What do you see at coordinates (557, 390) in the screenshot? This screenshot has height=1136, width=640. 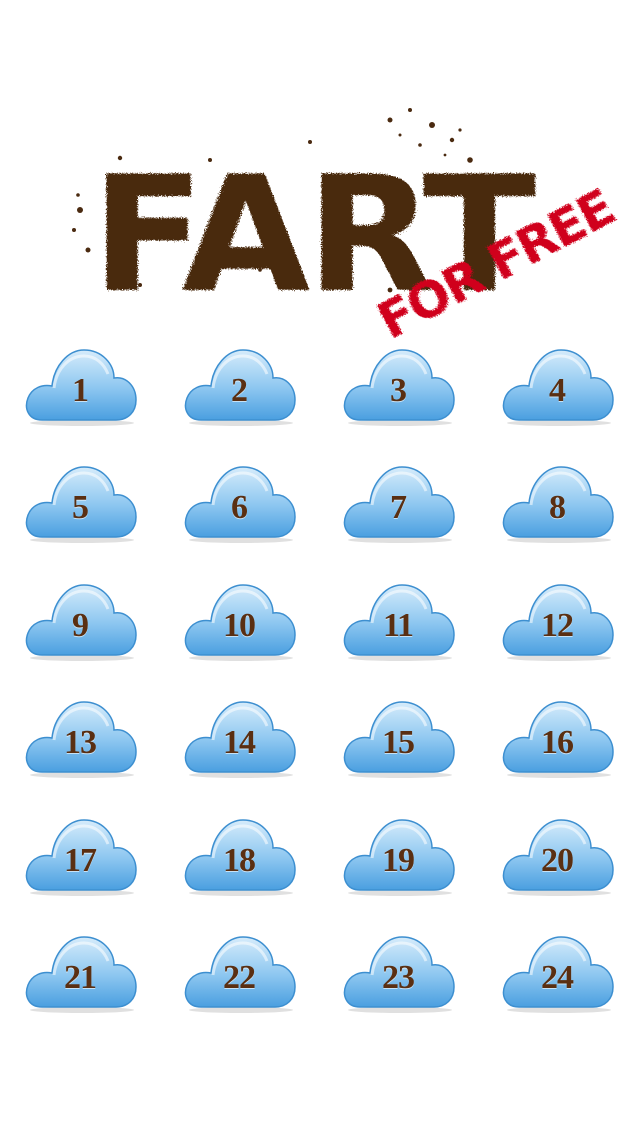 I see `sound-button-label: 4` at bounding box center [557, 390].